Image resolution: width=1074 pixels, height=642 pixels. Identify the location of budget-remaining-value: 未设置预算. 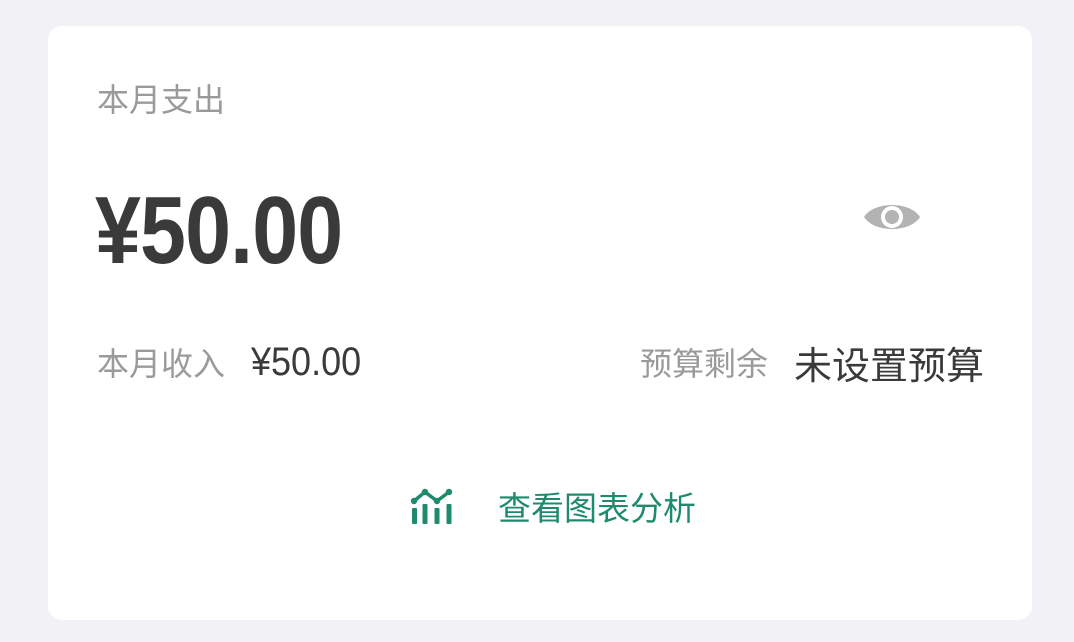
(888, 365).